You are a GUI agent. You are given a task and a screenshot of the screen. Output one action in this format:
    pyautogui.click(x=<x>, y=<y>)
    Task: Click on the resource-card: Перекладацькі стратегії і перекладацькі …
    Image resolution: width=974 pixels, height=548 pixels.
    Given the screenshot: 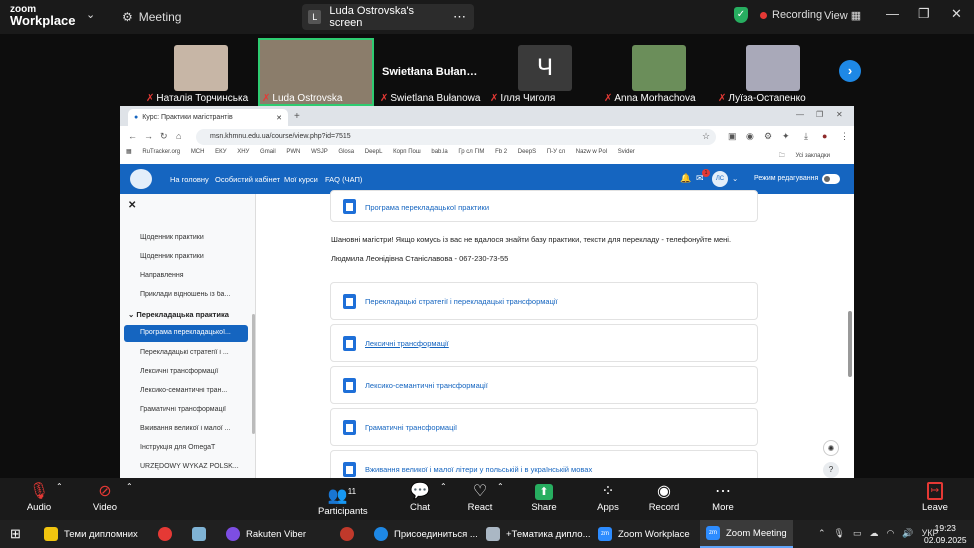 What is the action you would take?
    pyautogui.click(x=544, y=301)
    